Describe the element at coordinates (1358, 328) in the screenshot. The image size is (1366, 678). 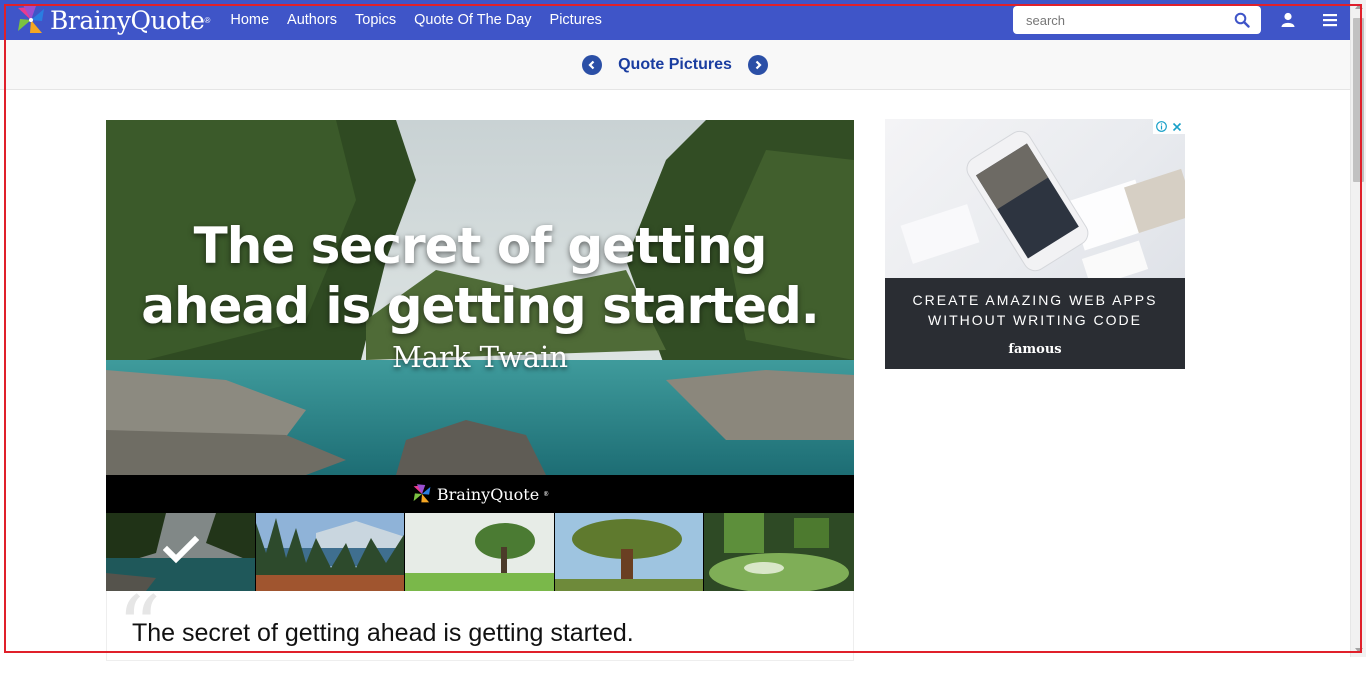
I see `page-scrollbar` at that location.